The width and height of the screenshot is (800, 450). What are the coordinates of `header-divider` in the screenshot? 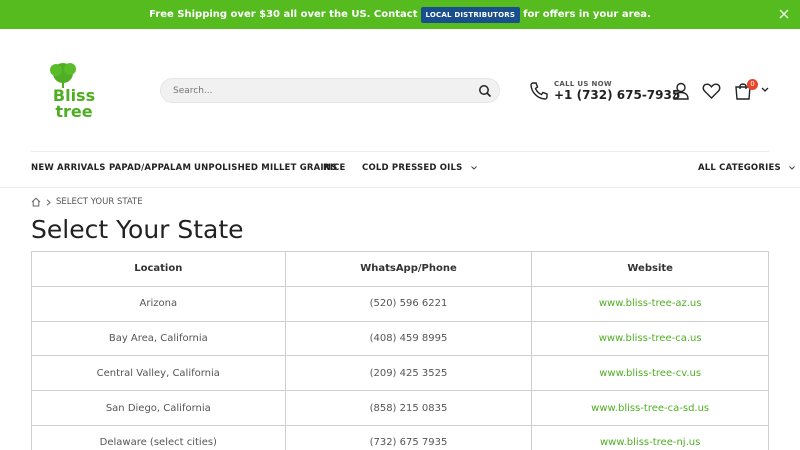 It's located at (400, 151).